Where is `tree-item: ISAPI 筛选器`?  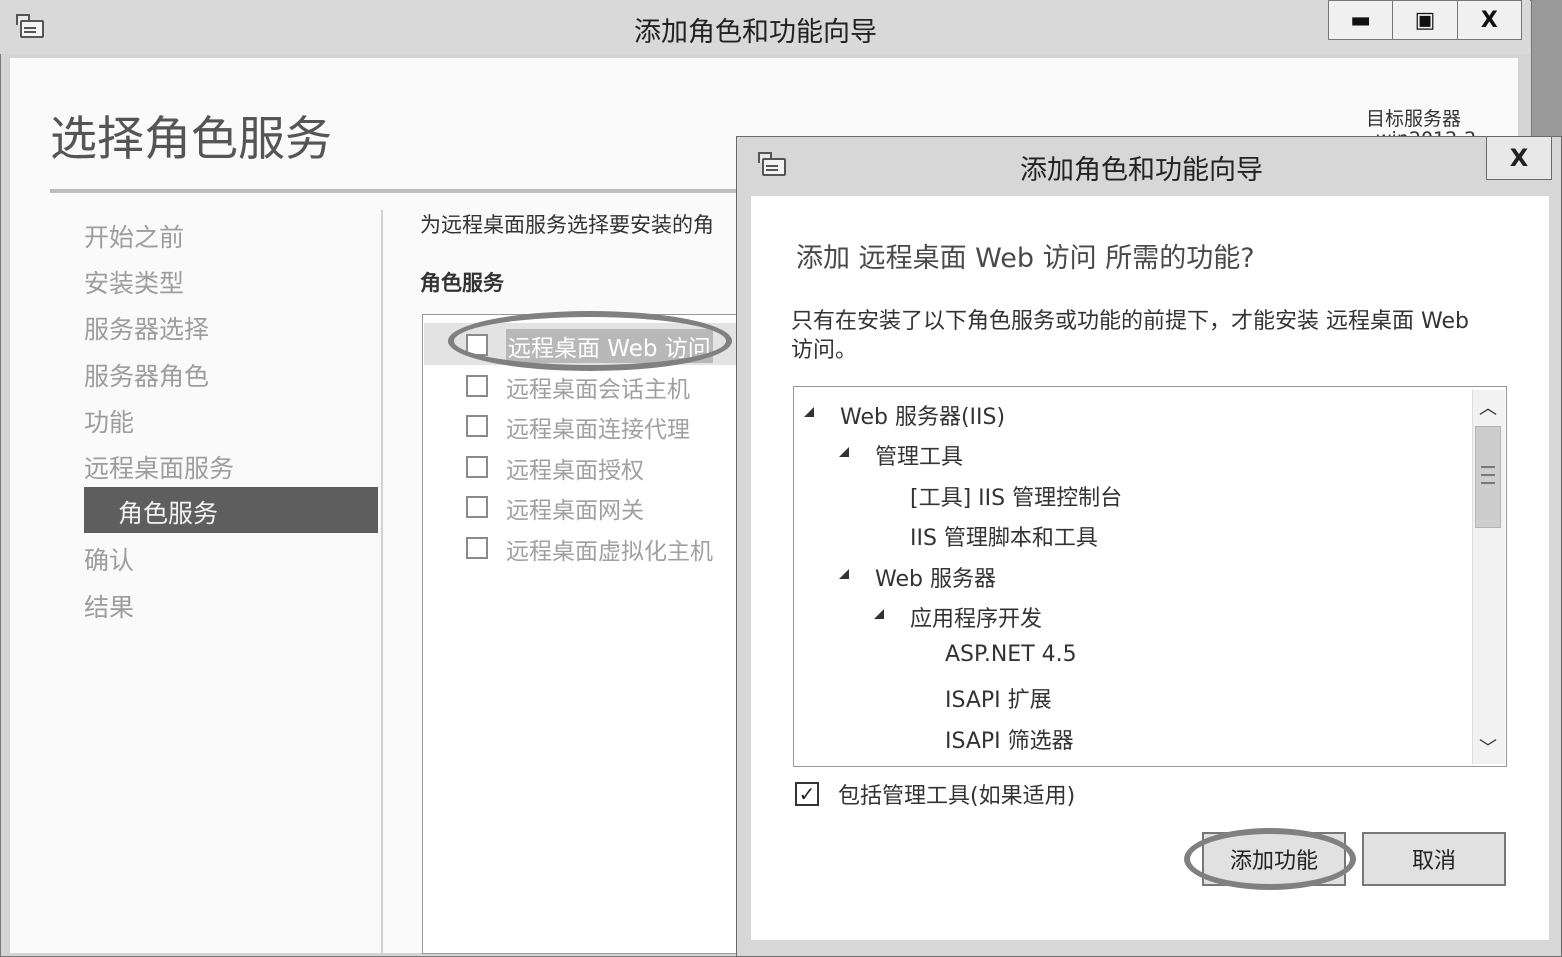
tree-item: ISAPI 筛选器 is located at coordinates (1134, 743).